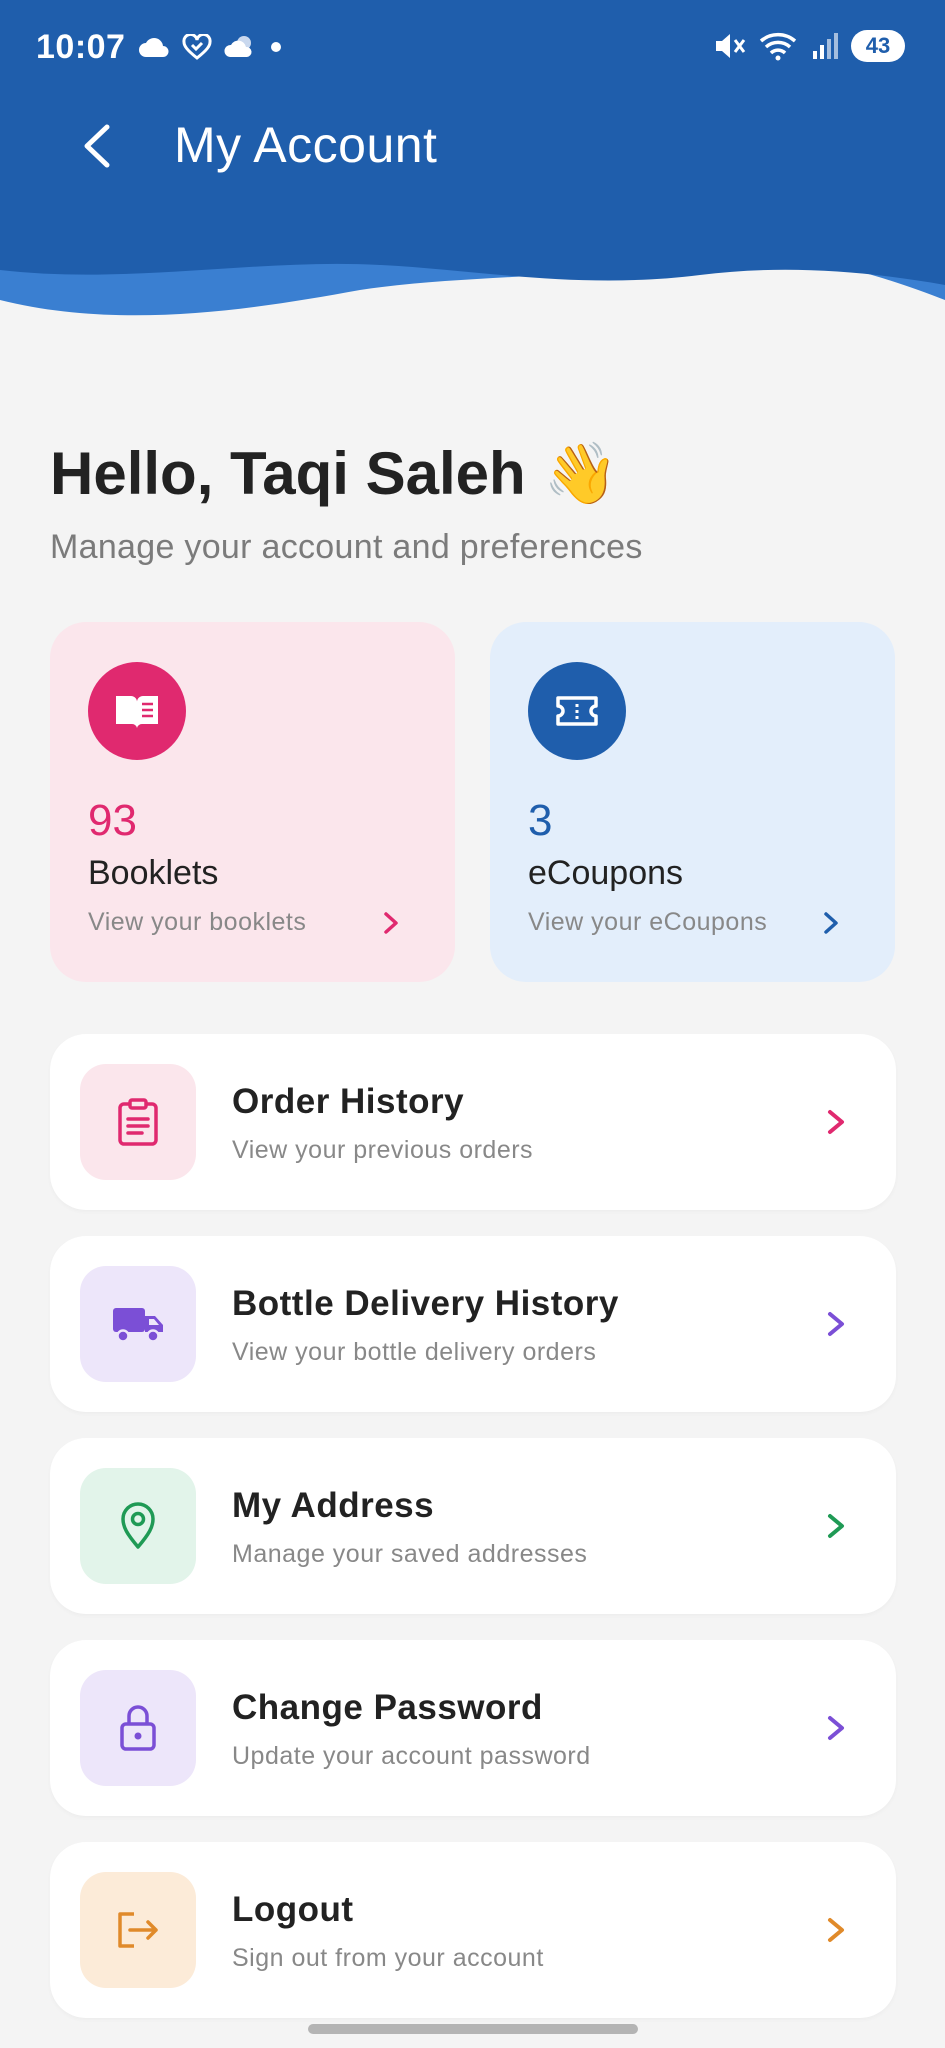 The height and width of the screenshot is (2048, 945). Describe the element at coordinates (153, 873) in the screenshot. I see `booklets-label: Booklets` at that location.